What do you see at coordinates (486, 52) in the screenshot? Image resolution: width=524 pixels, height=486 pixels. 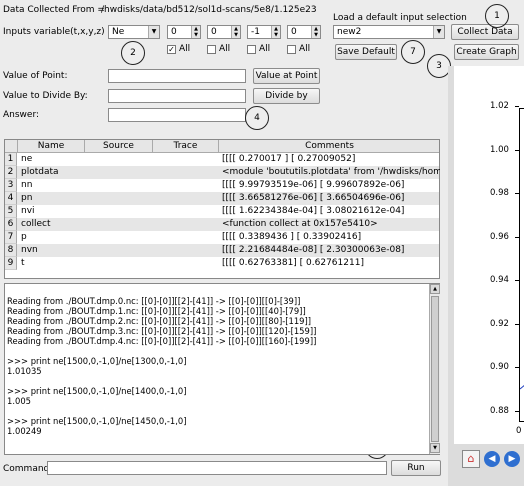 I see `create-graph-button: Create Graph` at bounding box center [486, 52].